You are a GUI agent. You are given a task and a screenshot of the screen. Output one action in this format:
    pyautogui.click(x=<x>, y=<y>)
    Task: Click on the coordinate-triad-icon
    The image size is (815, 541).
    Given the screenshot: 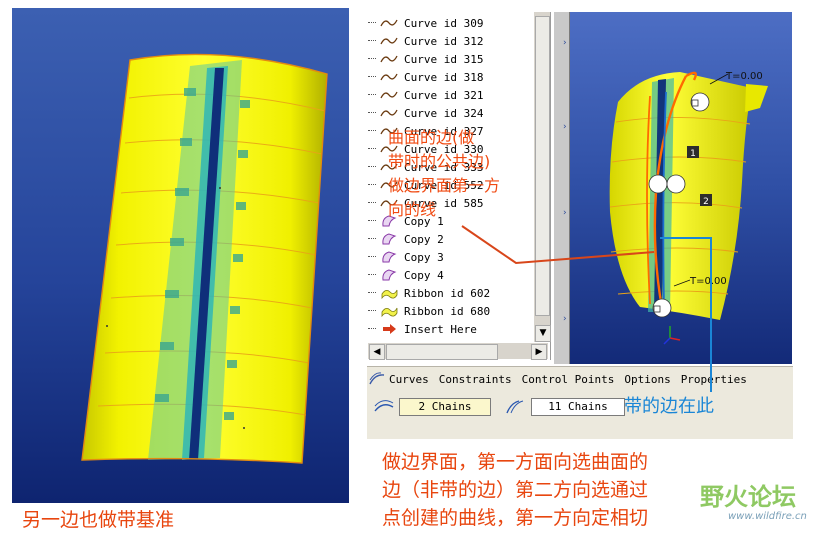 What is the action you would take?
    pyautogui.click(x=672, y=335)
    